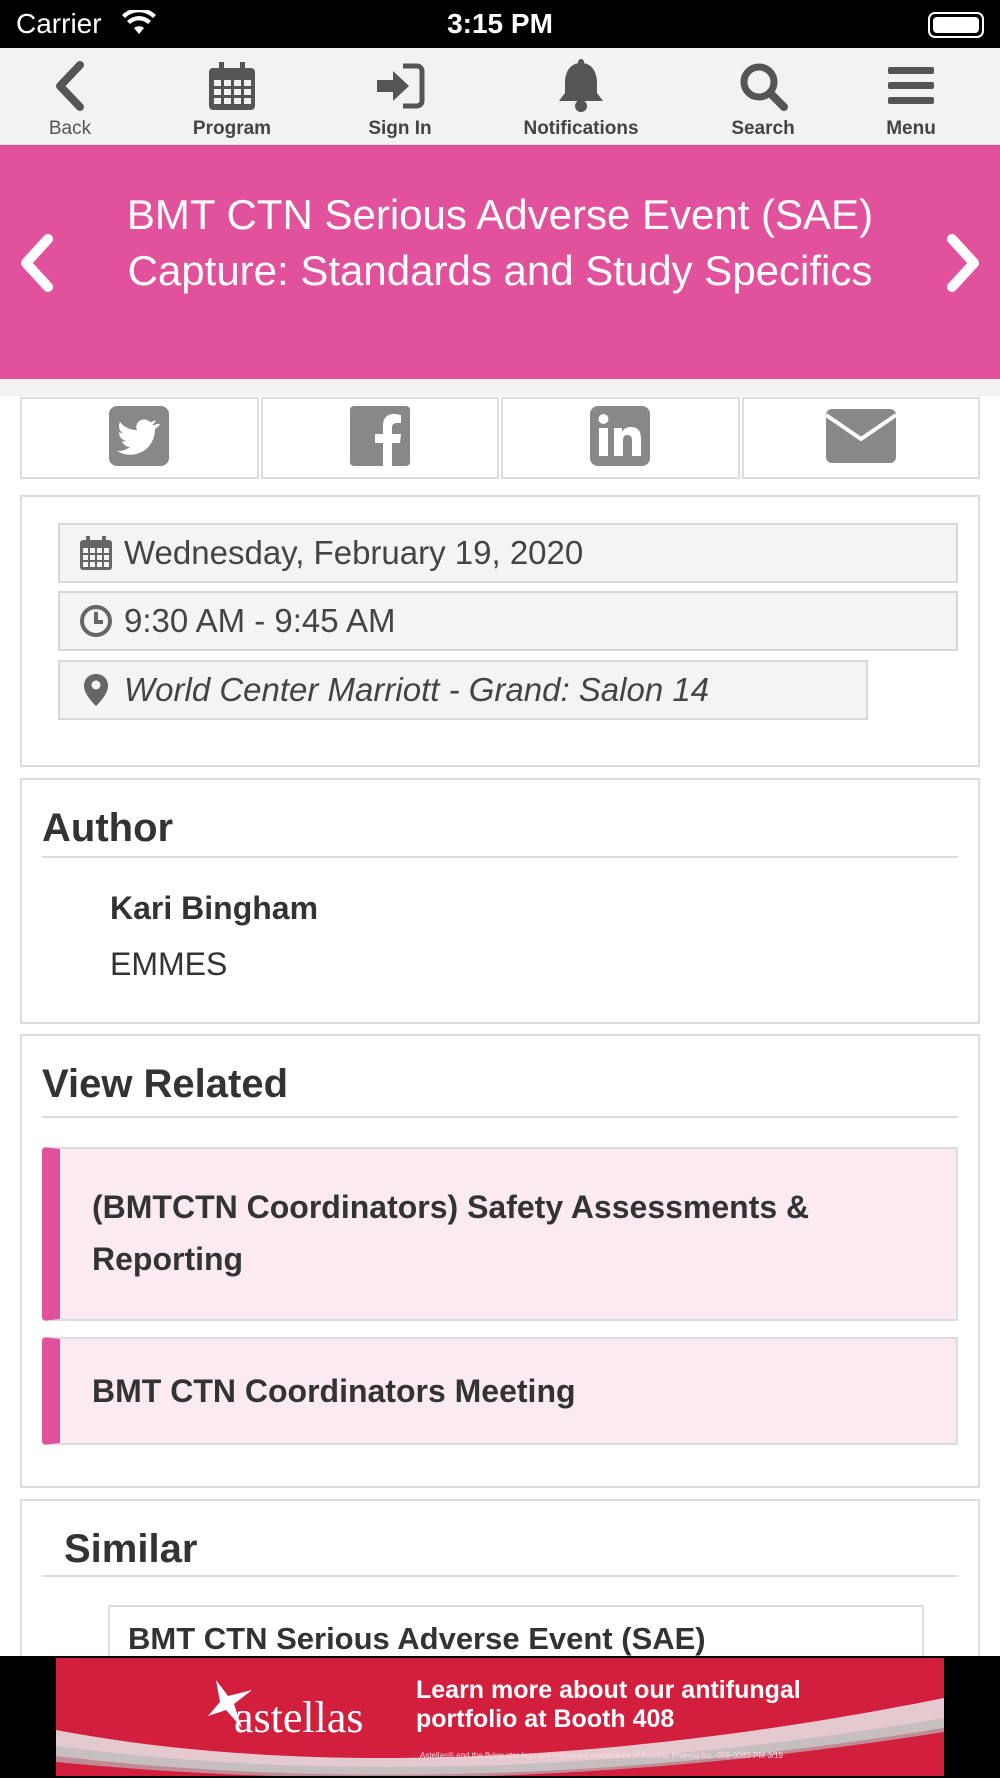 This screenshot has height=1778, width=1000. I want to click on previous-session-button, so click(36, 265).